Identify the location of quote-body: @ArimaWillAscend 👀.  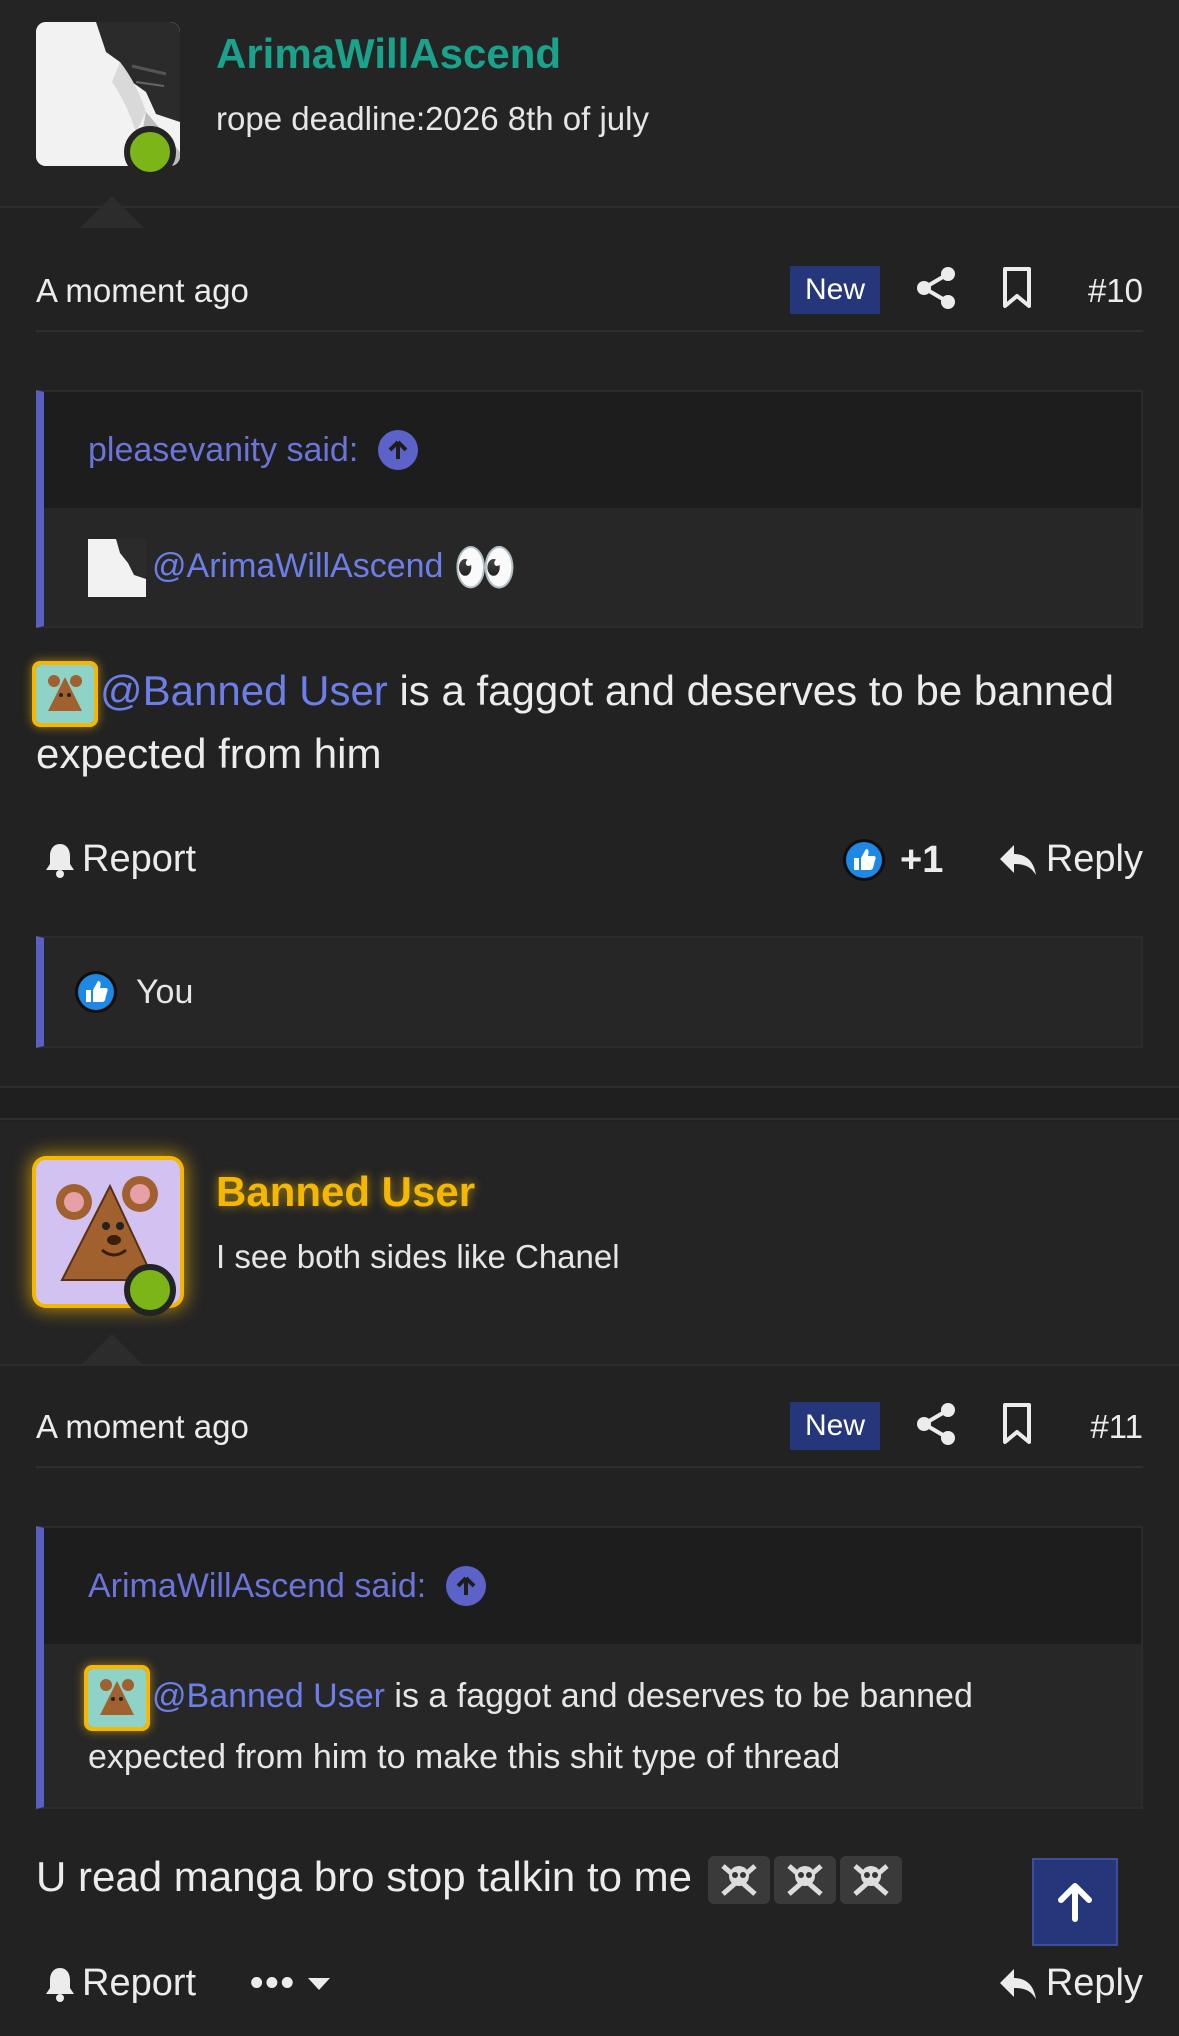
(592, 567).